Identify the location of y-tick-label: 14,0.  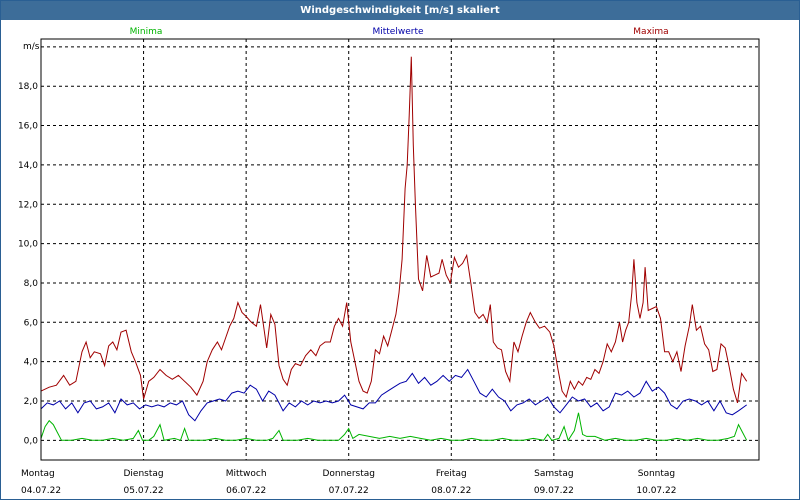
(28, 166).